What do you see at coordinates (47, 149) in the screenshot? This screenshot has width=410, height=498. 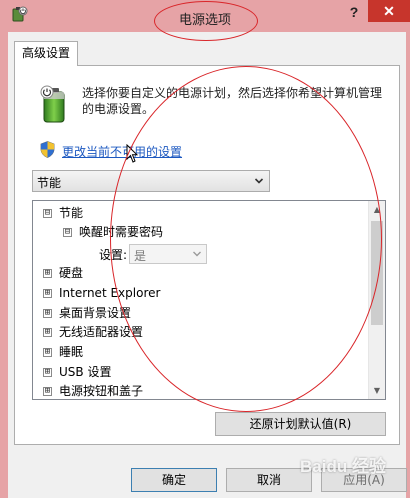 I see `shield-icon` at bounding box center [47, 149].